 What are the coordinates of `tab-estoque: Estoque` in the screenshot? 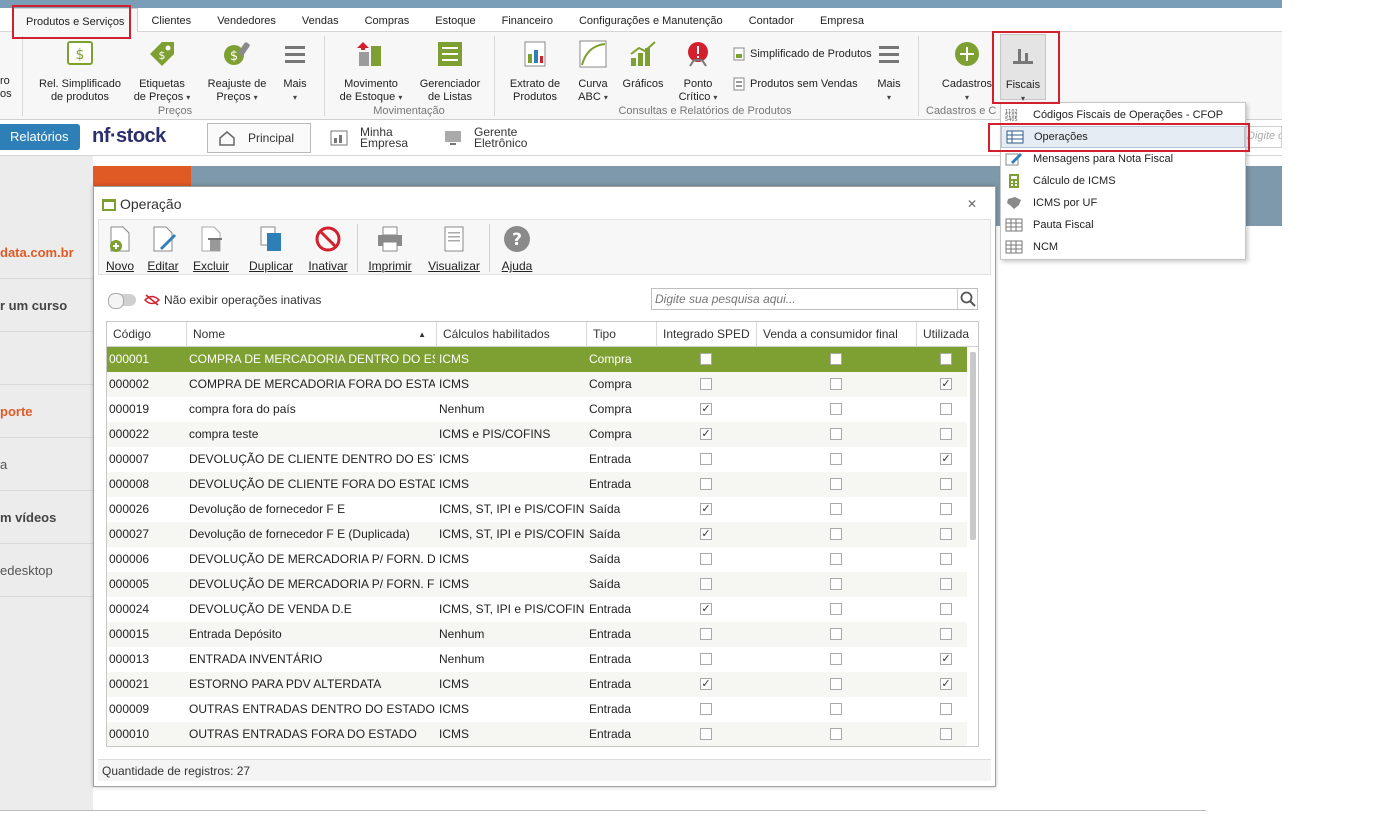 It's located at (455, 20).